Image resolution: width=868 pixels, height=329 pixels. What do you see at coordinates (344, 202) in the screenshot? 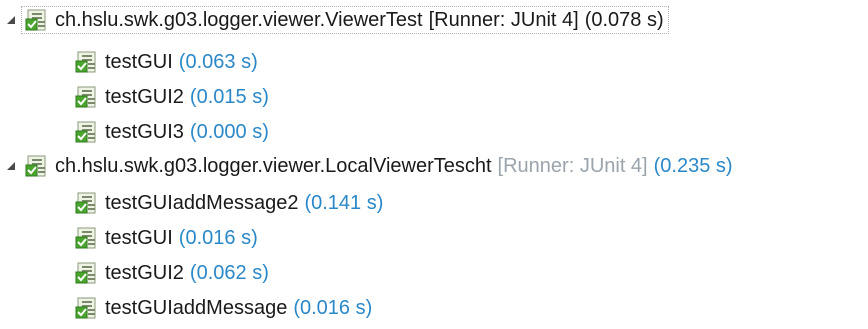
I see `test-time: (0.141 s)` at bounding box center [344, 202].